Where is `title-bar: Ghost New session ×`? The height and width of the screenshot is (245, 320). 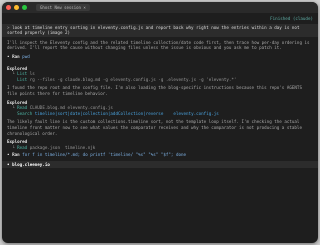
title-bar: Ghost New session × is located at coordinates (160, 7).